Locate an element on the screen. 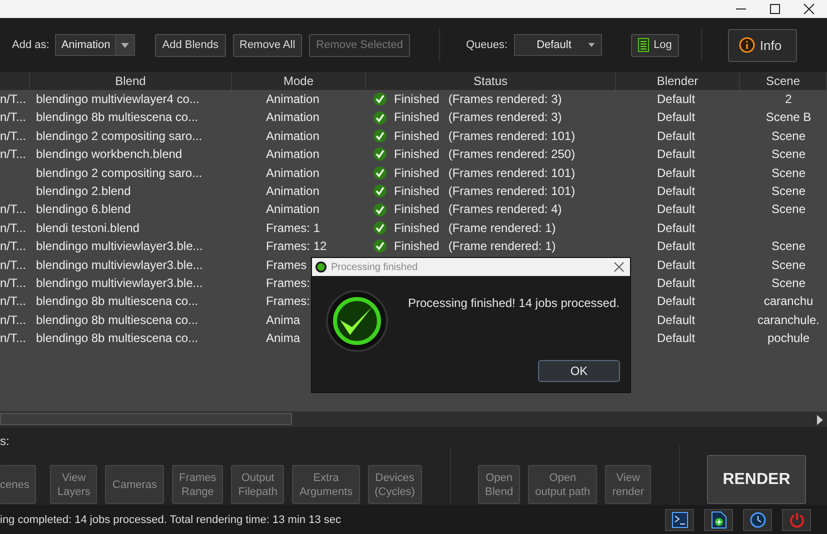 The height and width of the screenshot is (534, 827). option-button: Devices (Cycles) is located at coordinates (395, 484).